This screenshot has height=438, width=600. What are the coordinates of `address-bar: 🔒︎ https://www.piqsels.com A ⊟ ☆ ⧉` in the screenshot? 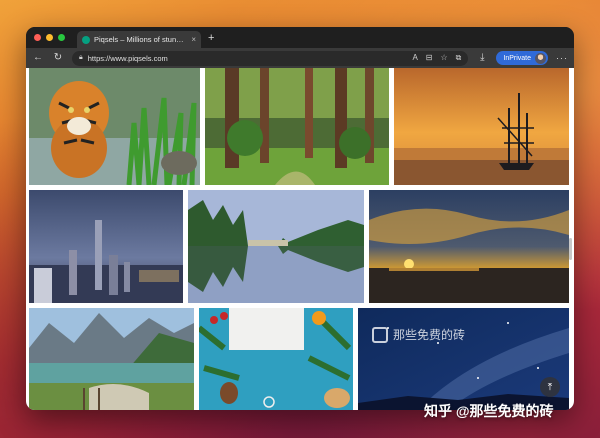 It's located at (270, 58).